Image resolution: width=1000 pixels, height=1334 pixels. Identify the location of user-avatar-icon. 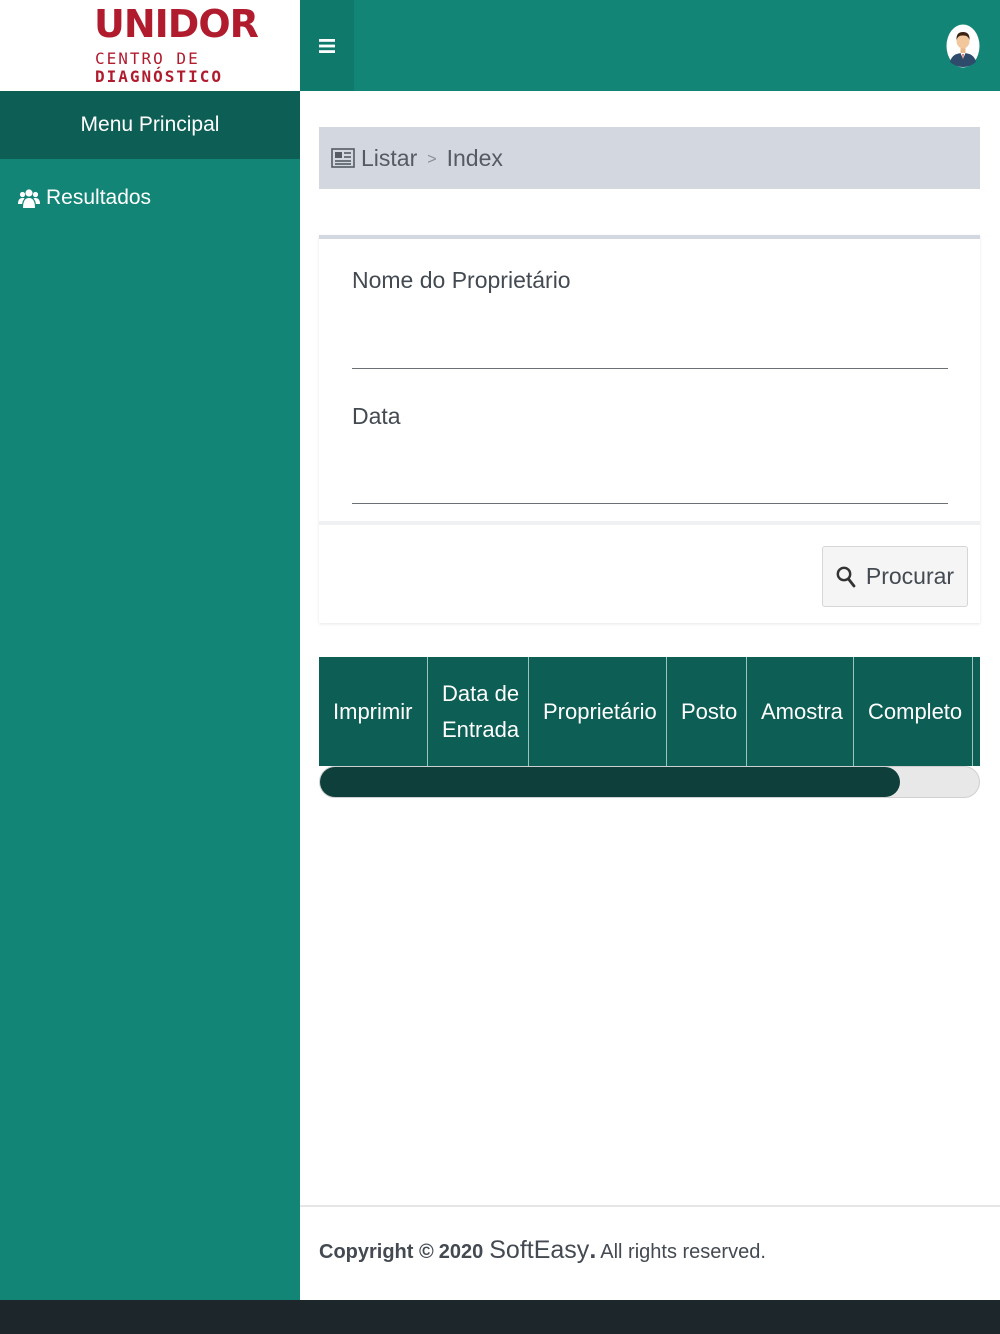
(963, 46).